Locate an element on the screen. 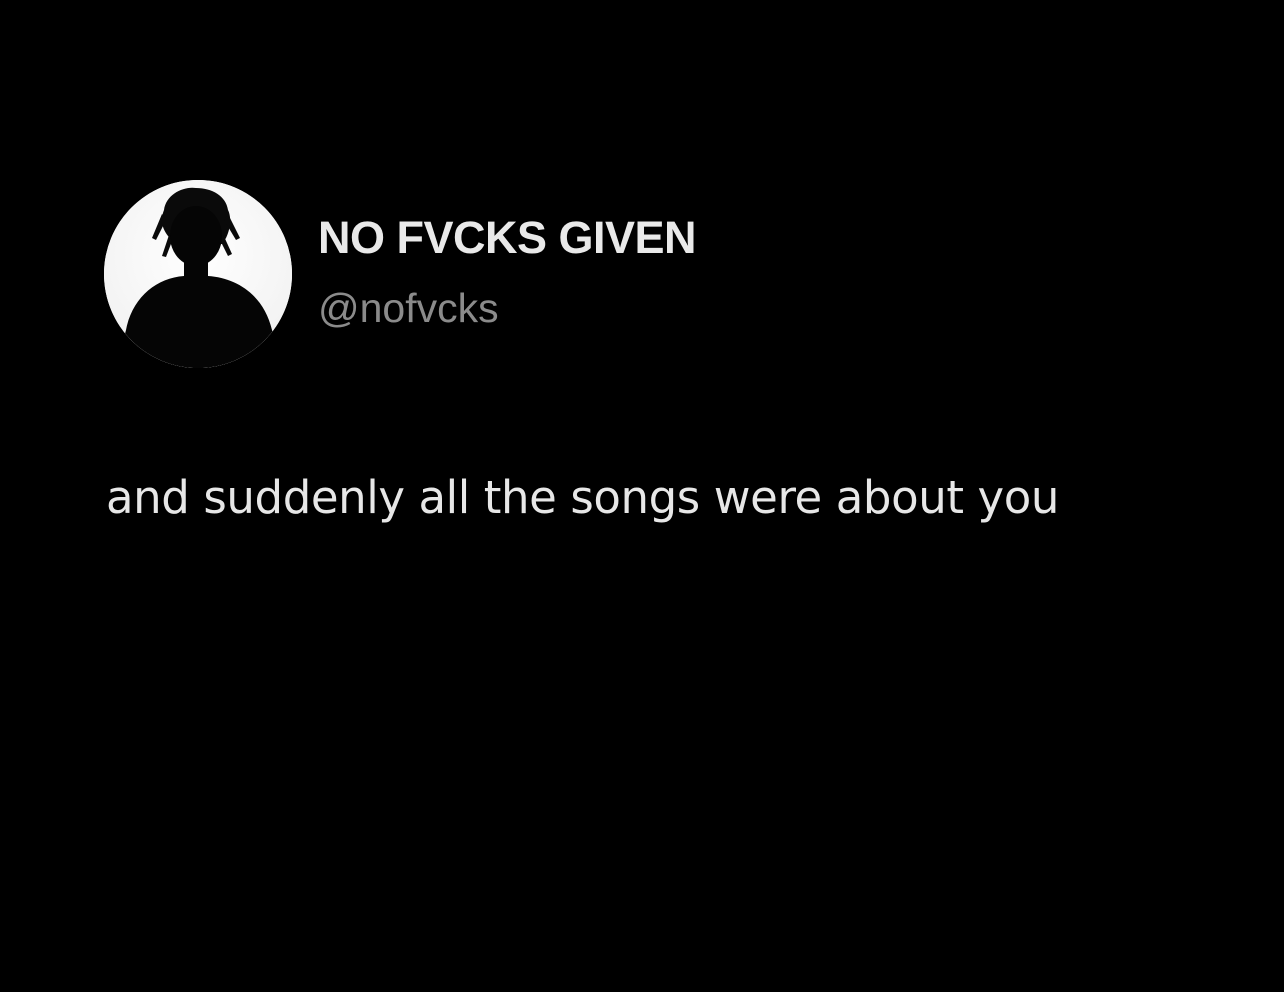 The image size is (1284, 992). author-display-name: NO FVCKS GIVEN is located at coordinates (507, 238).